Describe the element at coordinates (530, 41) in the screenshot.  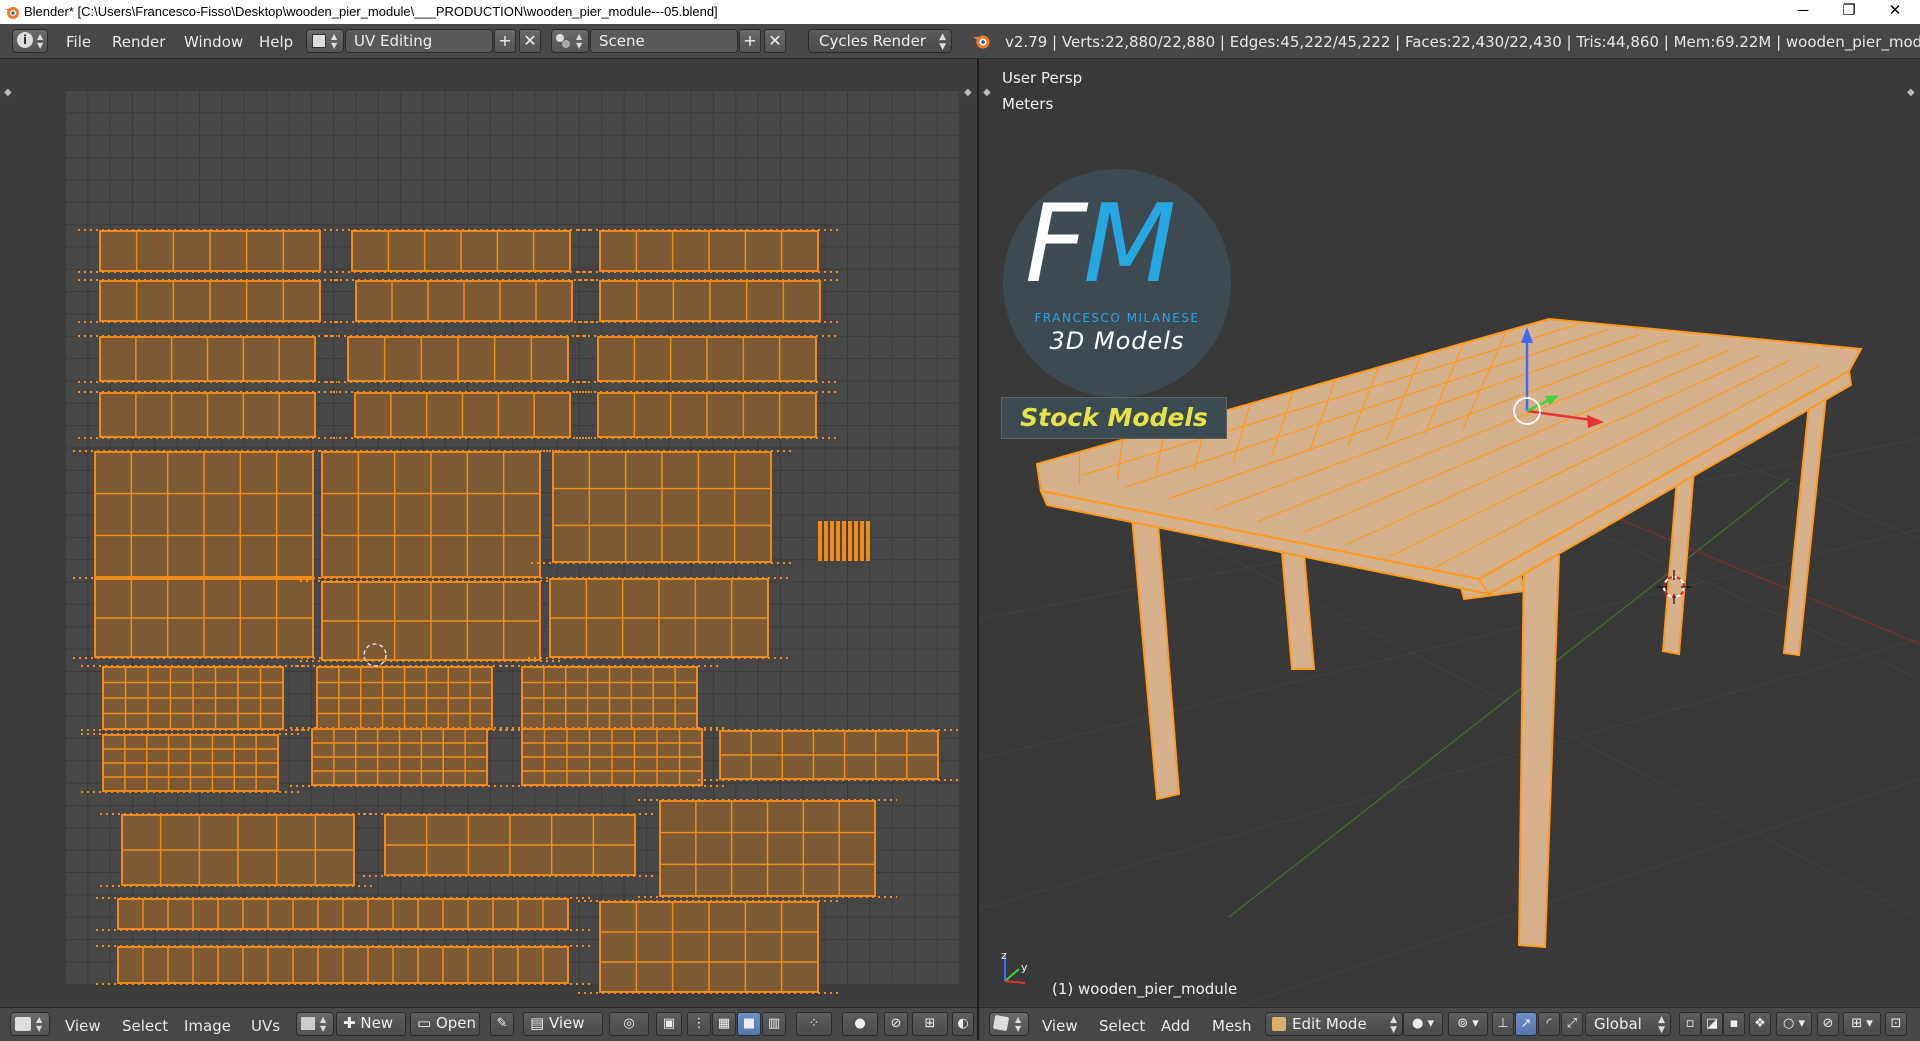
I see `remove-layout-button: ✕` at that location.